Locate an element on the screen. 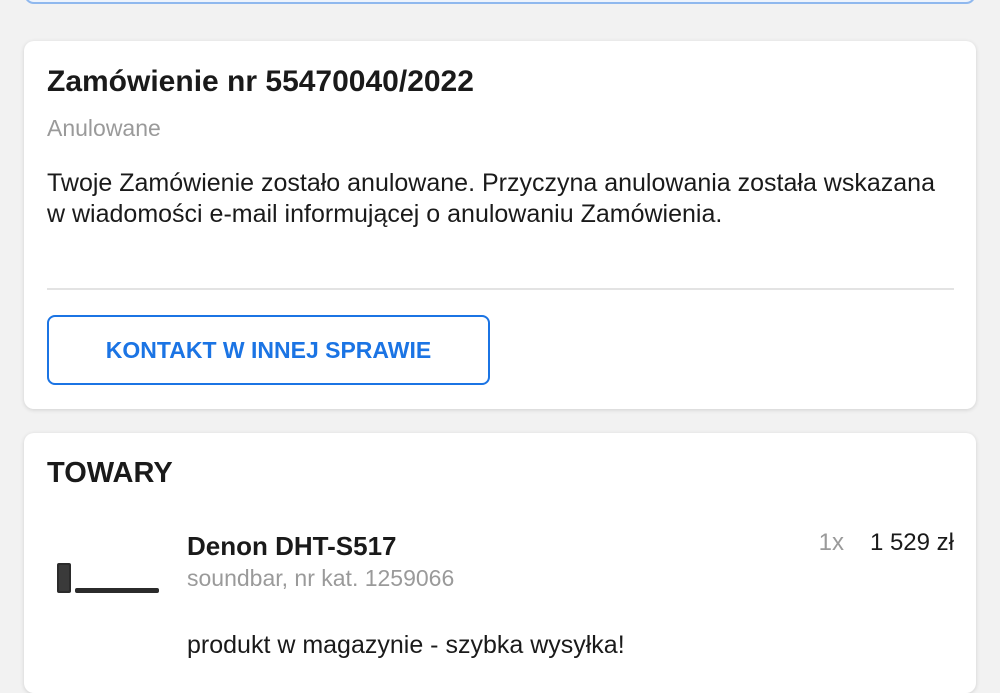  order-status: Anulowane is located at coordinates (104, 128).